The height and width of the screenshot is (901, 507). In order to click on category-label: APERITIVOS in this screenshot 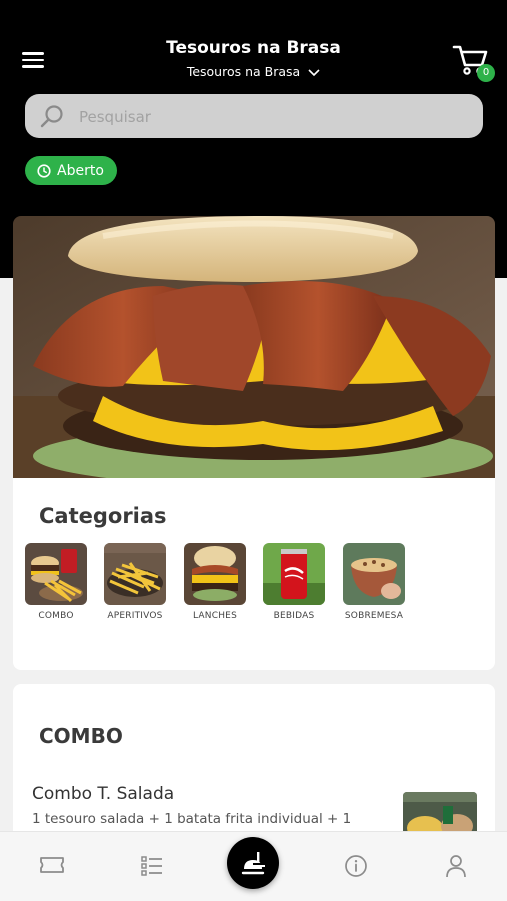, I will do `click(135, 616)`.